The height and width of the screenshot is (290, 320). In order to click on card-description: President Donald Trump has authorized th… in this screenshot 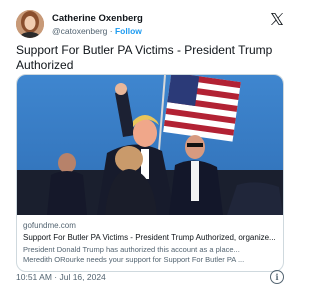, I will do `click(150, 255)`.